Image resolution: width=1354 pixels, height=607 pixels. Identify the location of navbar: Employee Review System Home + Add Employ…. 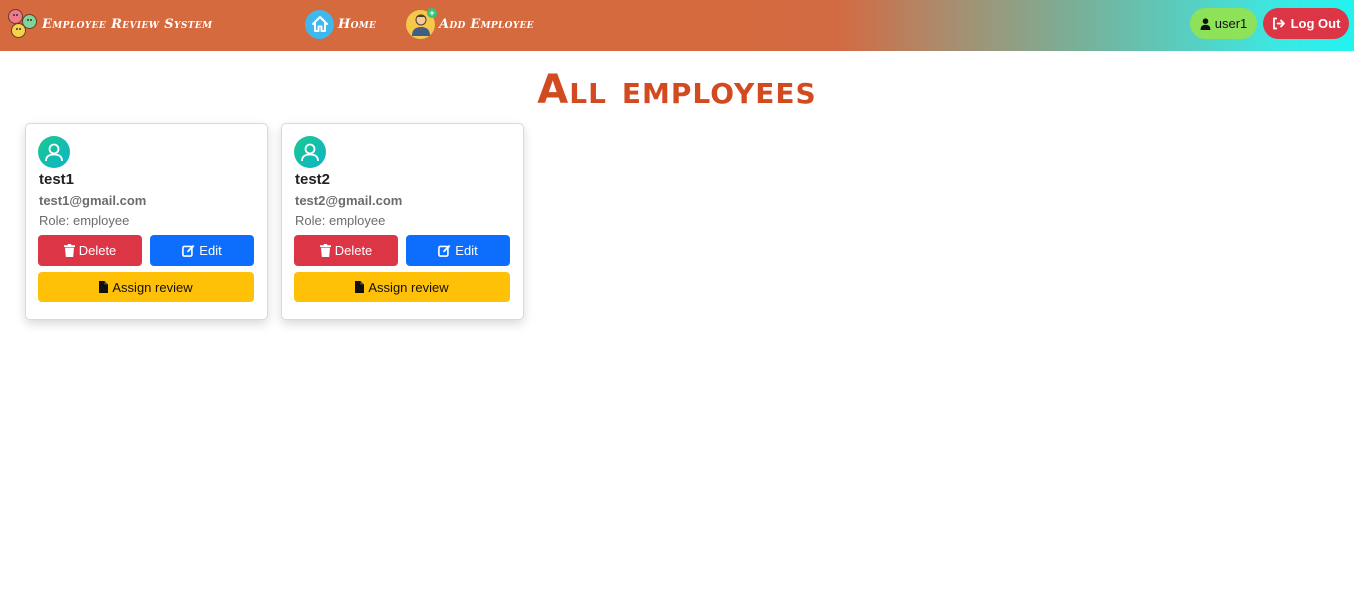
(677, 25).